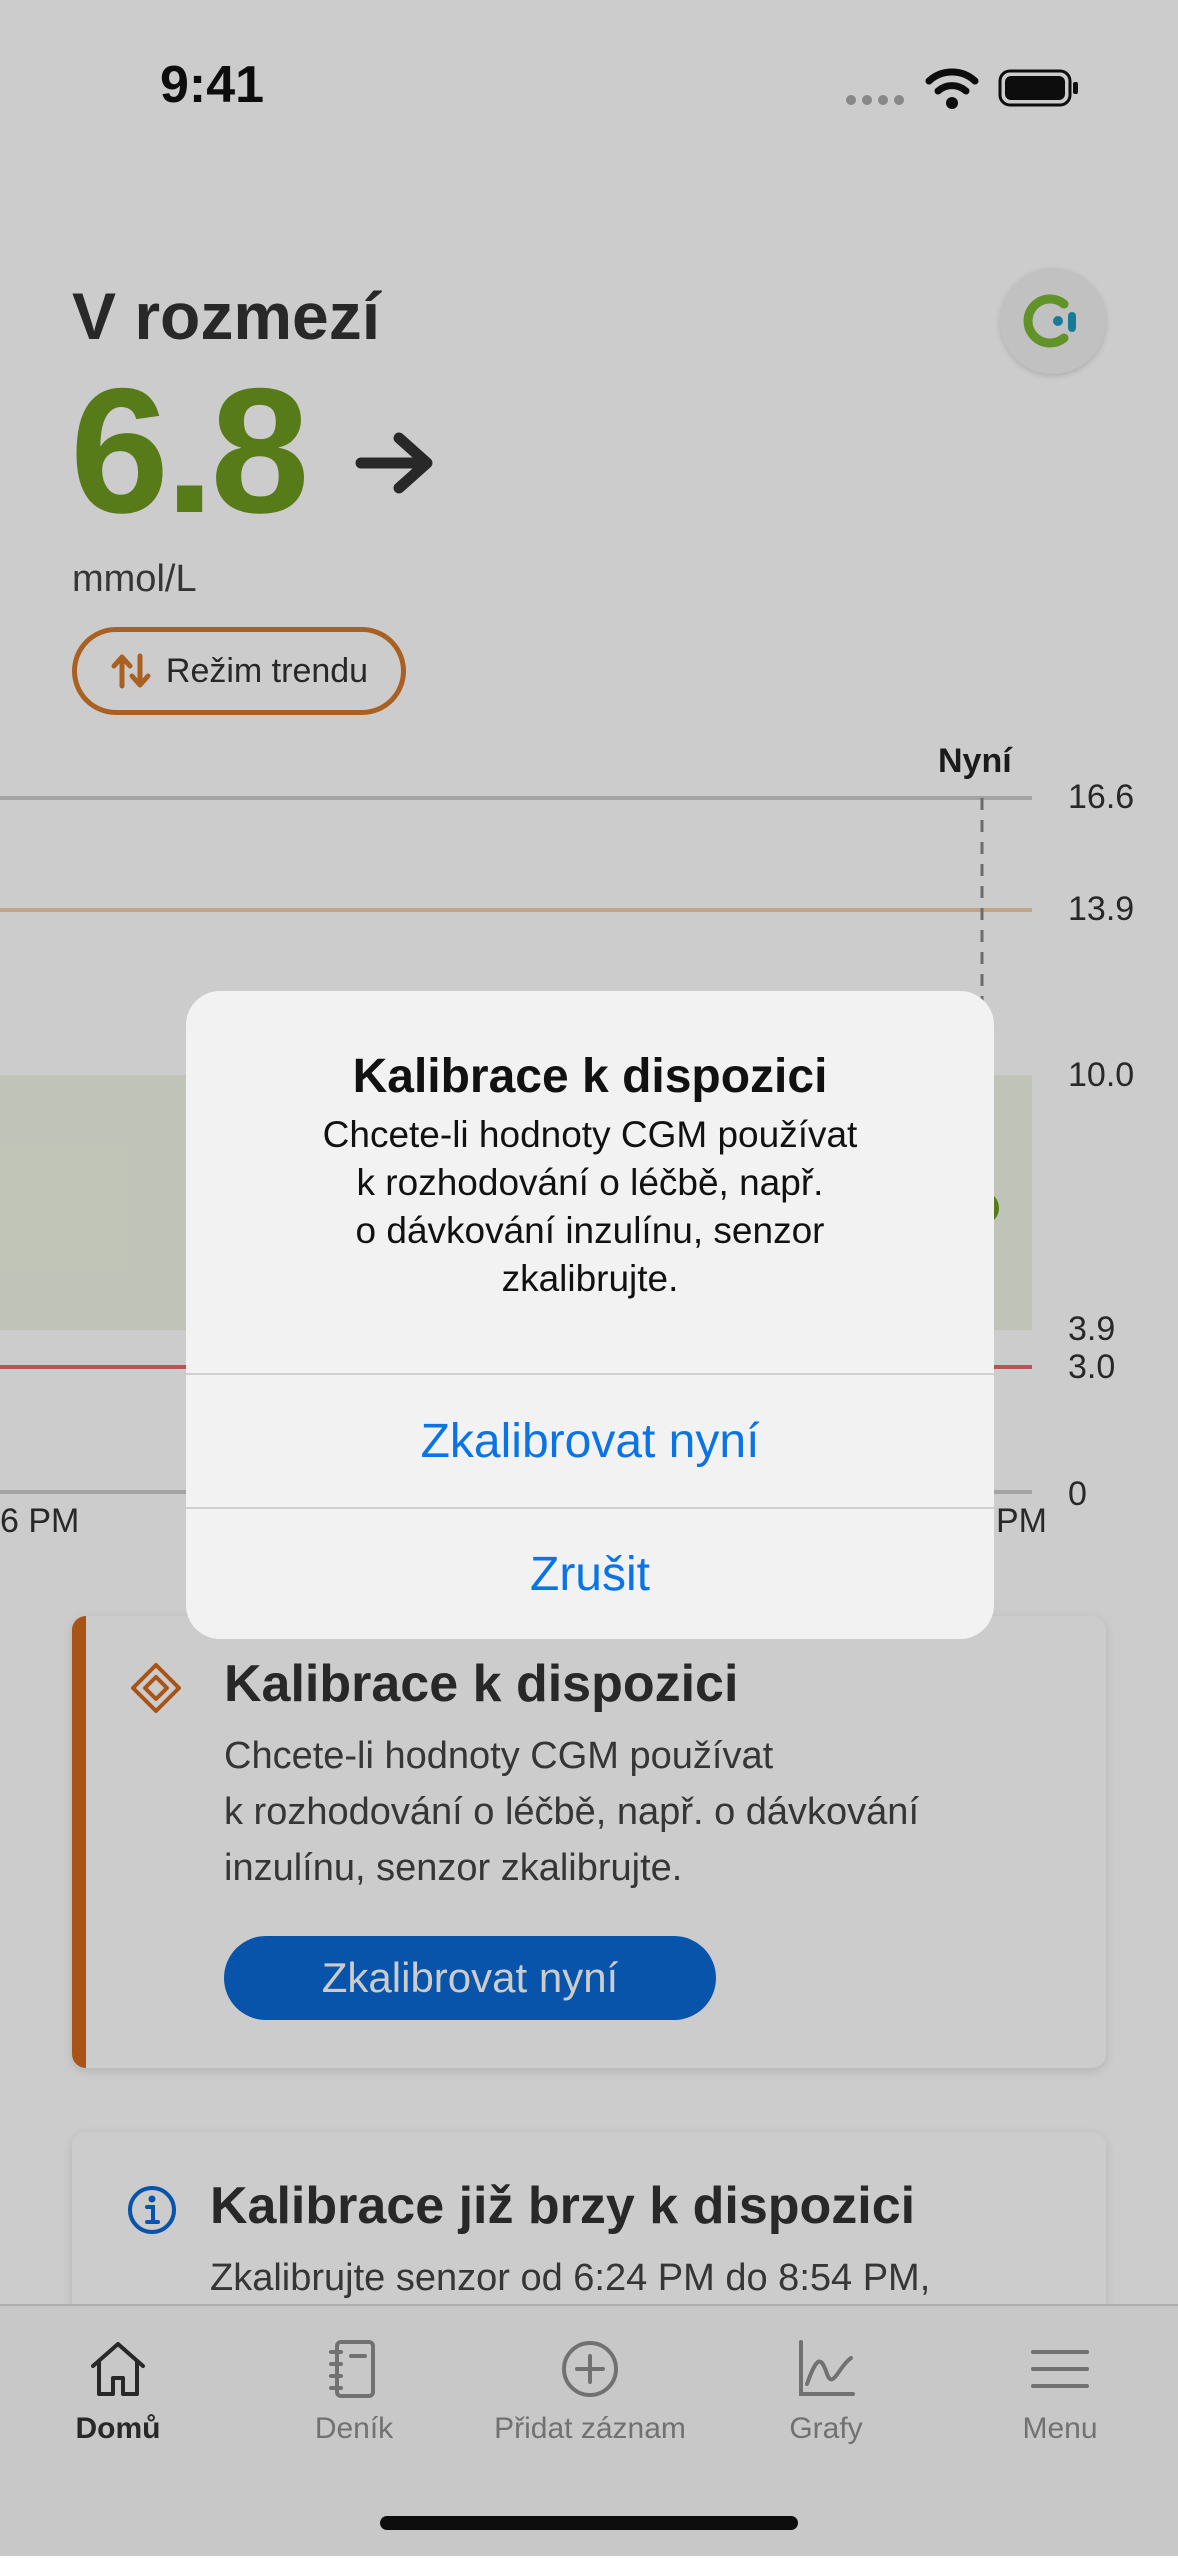 The height and width of the screenshot is (2558, 1178). Describe the element at coordinates (590, 1574) in the screenshot. I see `alert-cancel-button: Zrušit` at that location.